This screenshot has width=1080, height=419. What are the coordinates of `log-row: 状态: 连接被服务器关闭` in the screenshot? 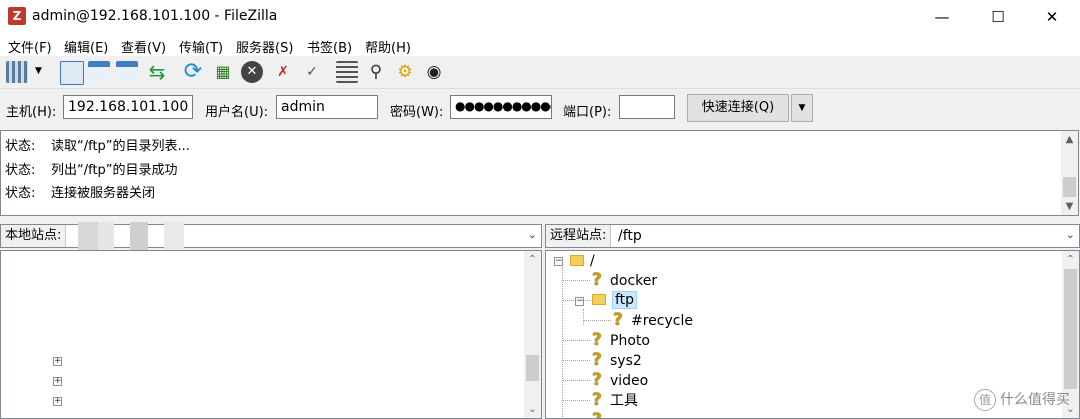 It's located at (80, 191).